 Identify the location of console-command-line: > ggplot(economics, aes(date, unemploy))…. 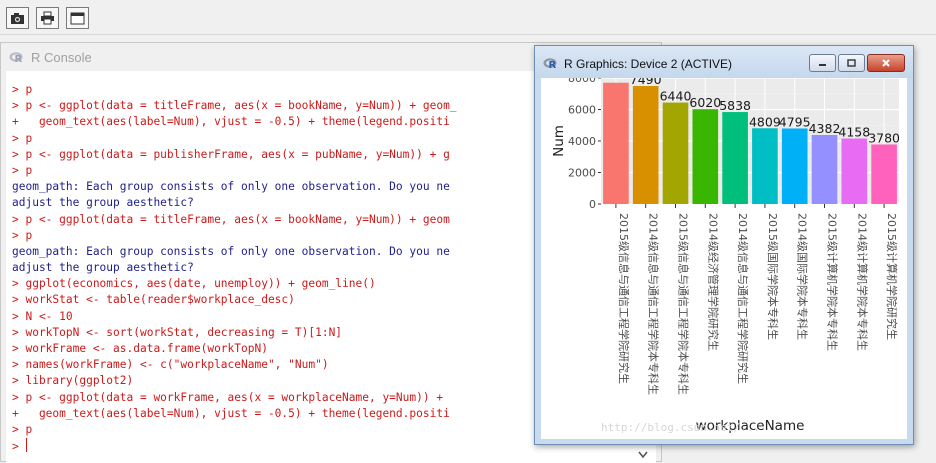
(194, 284).